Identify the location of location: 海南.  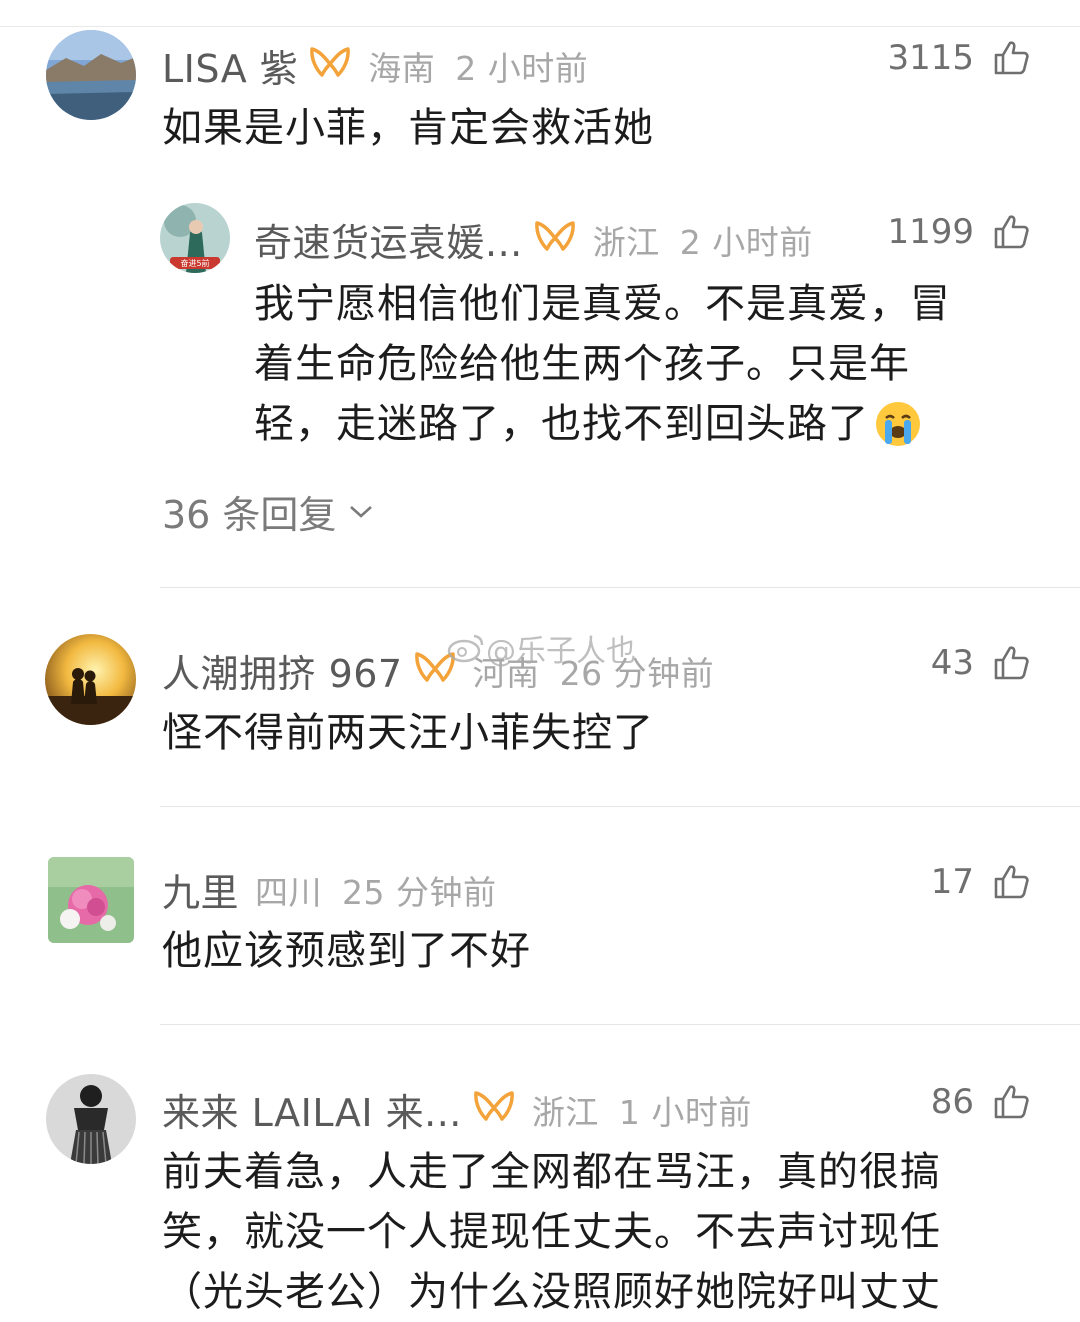
(402, 68).